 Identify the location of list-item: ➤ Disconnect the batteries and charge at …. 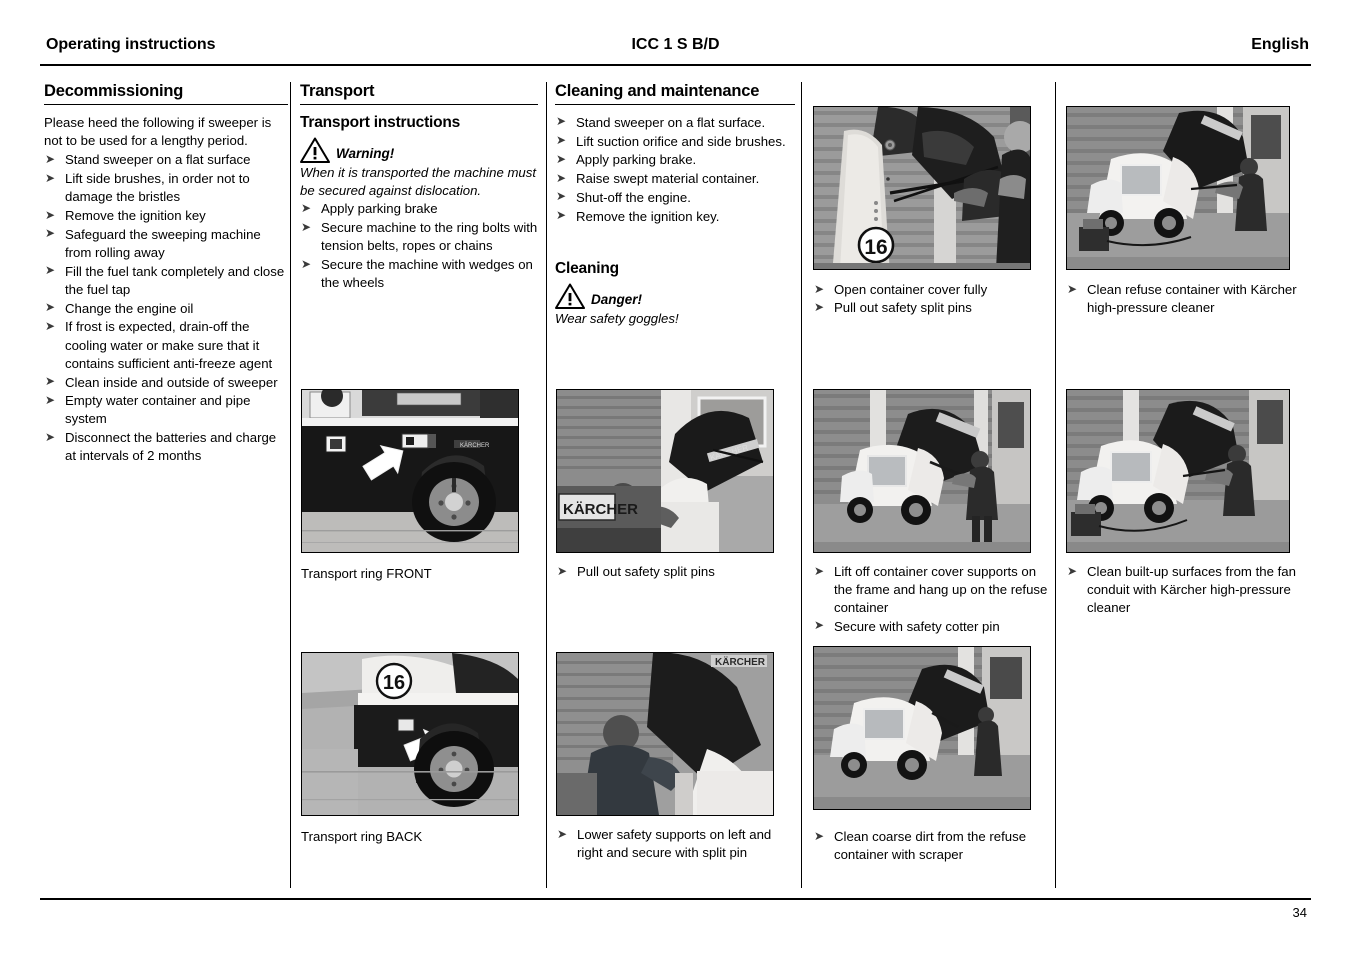
(166, 447).